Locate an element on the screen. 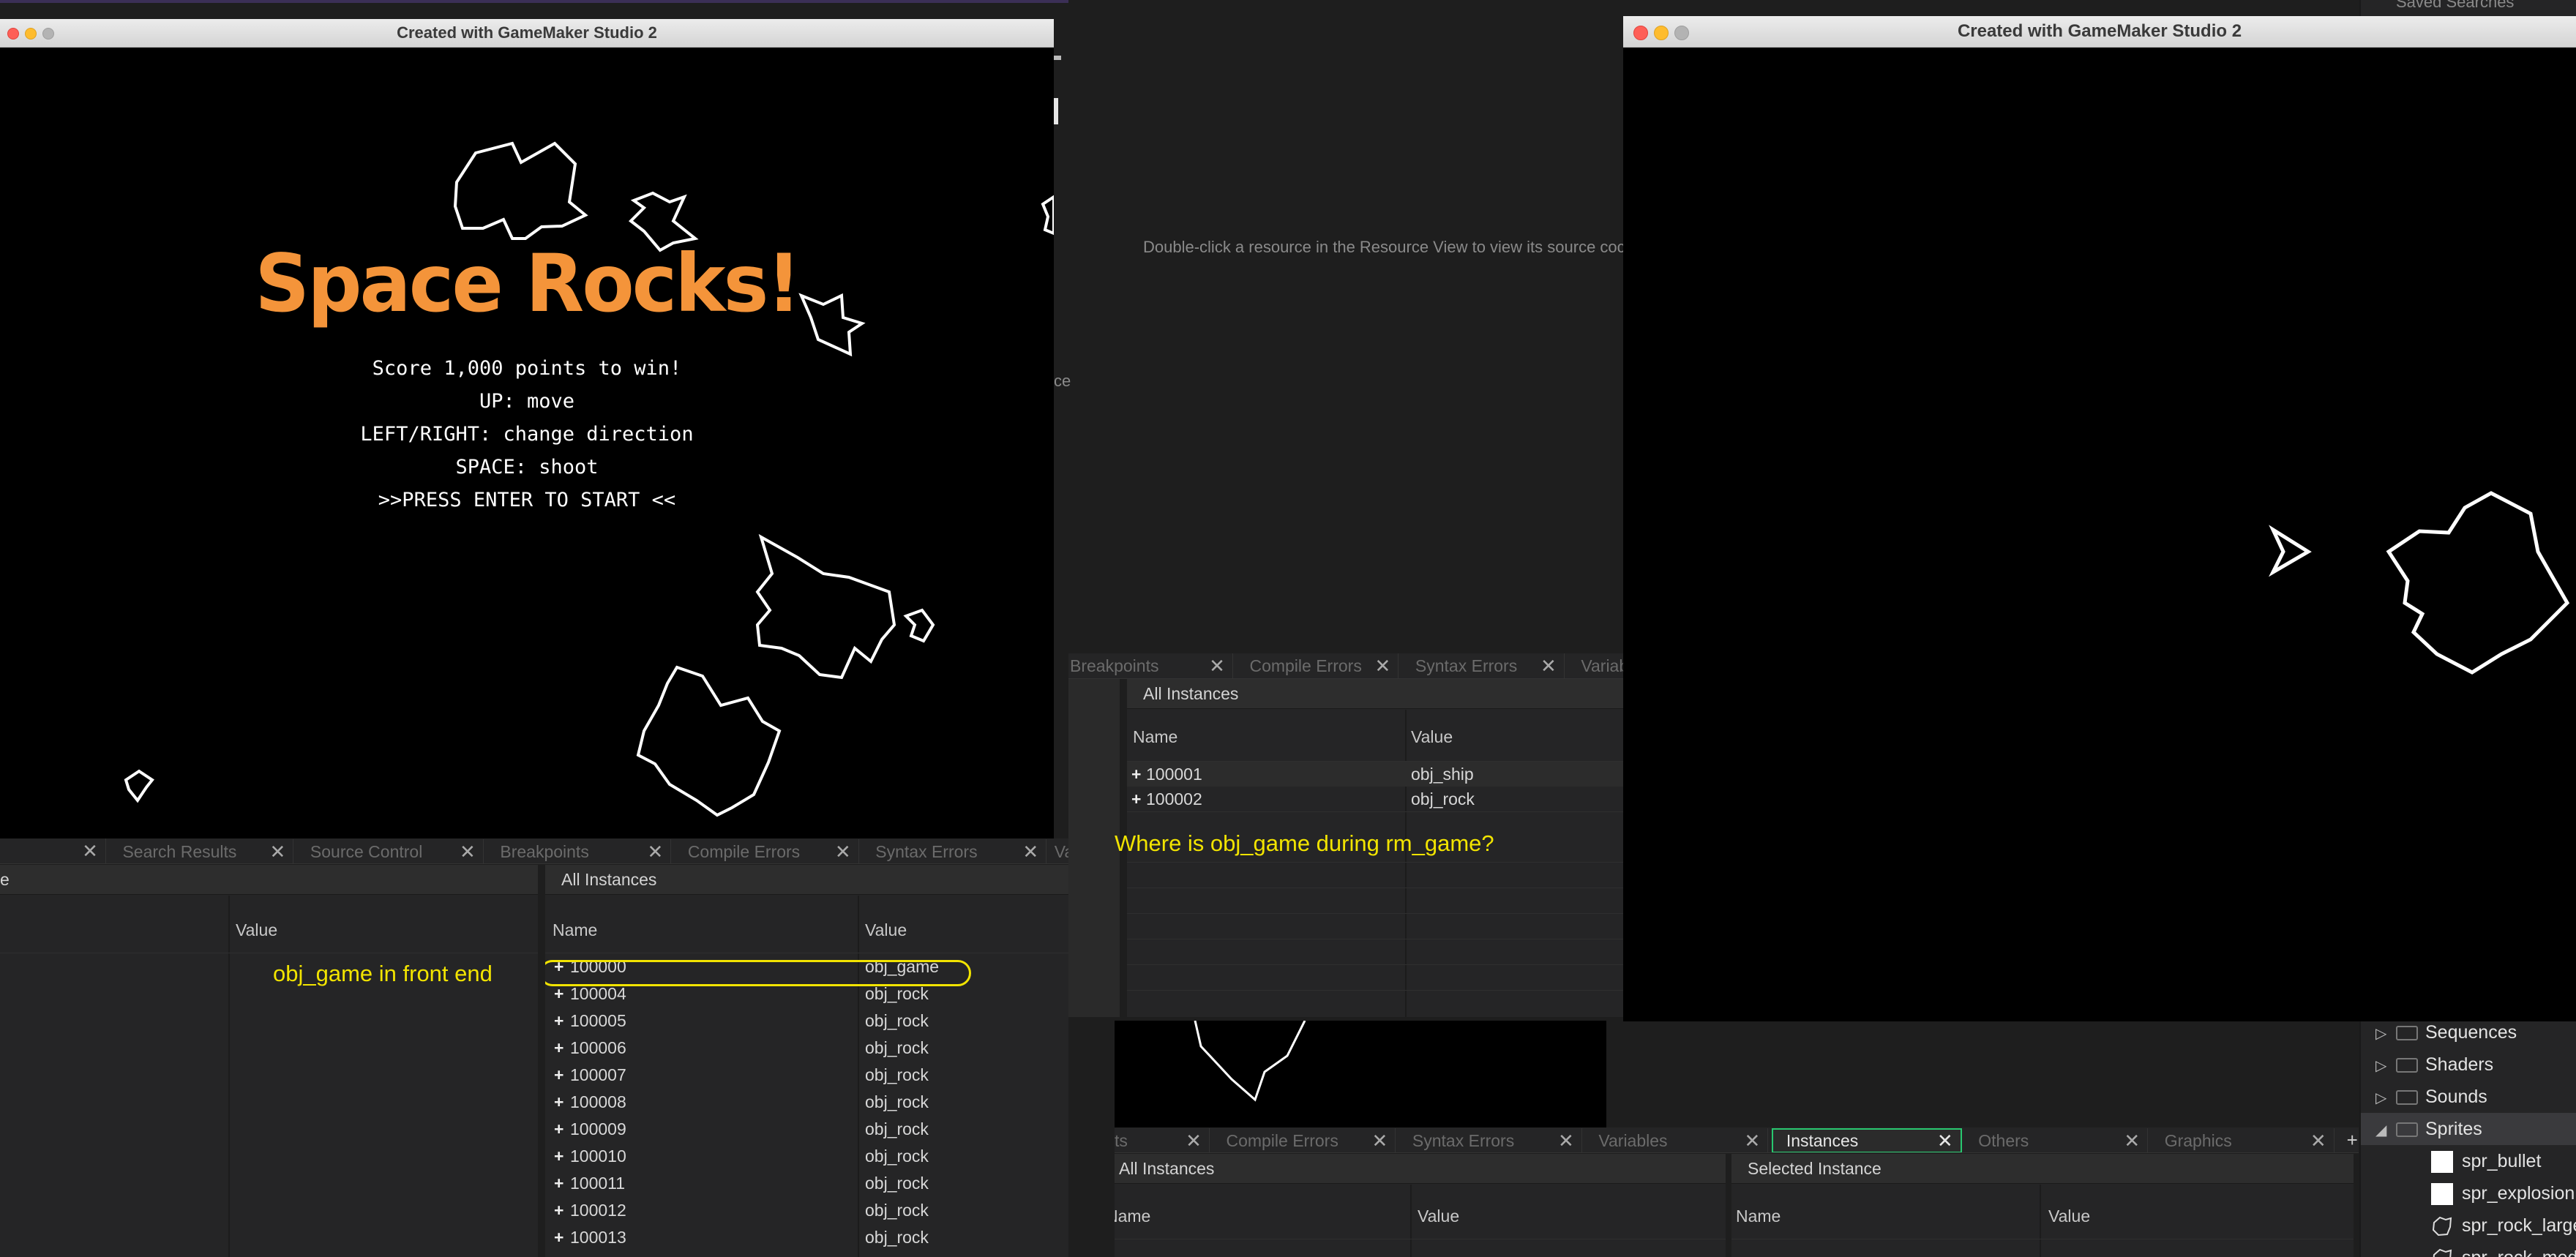 The image size is (2576, 1257). table-row: +100013 obj_rock is located at coordinates (806, 1237).